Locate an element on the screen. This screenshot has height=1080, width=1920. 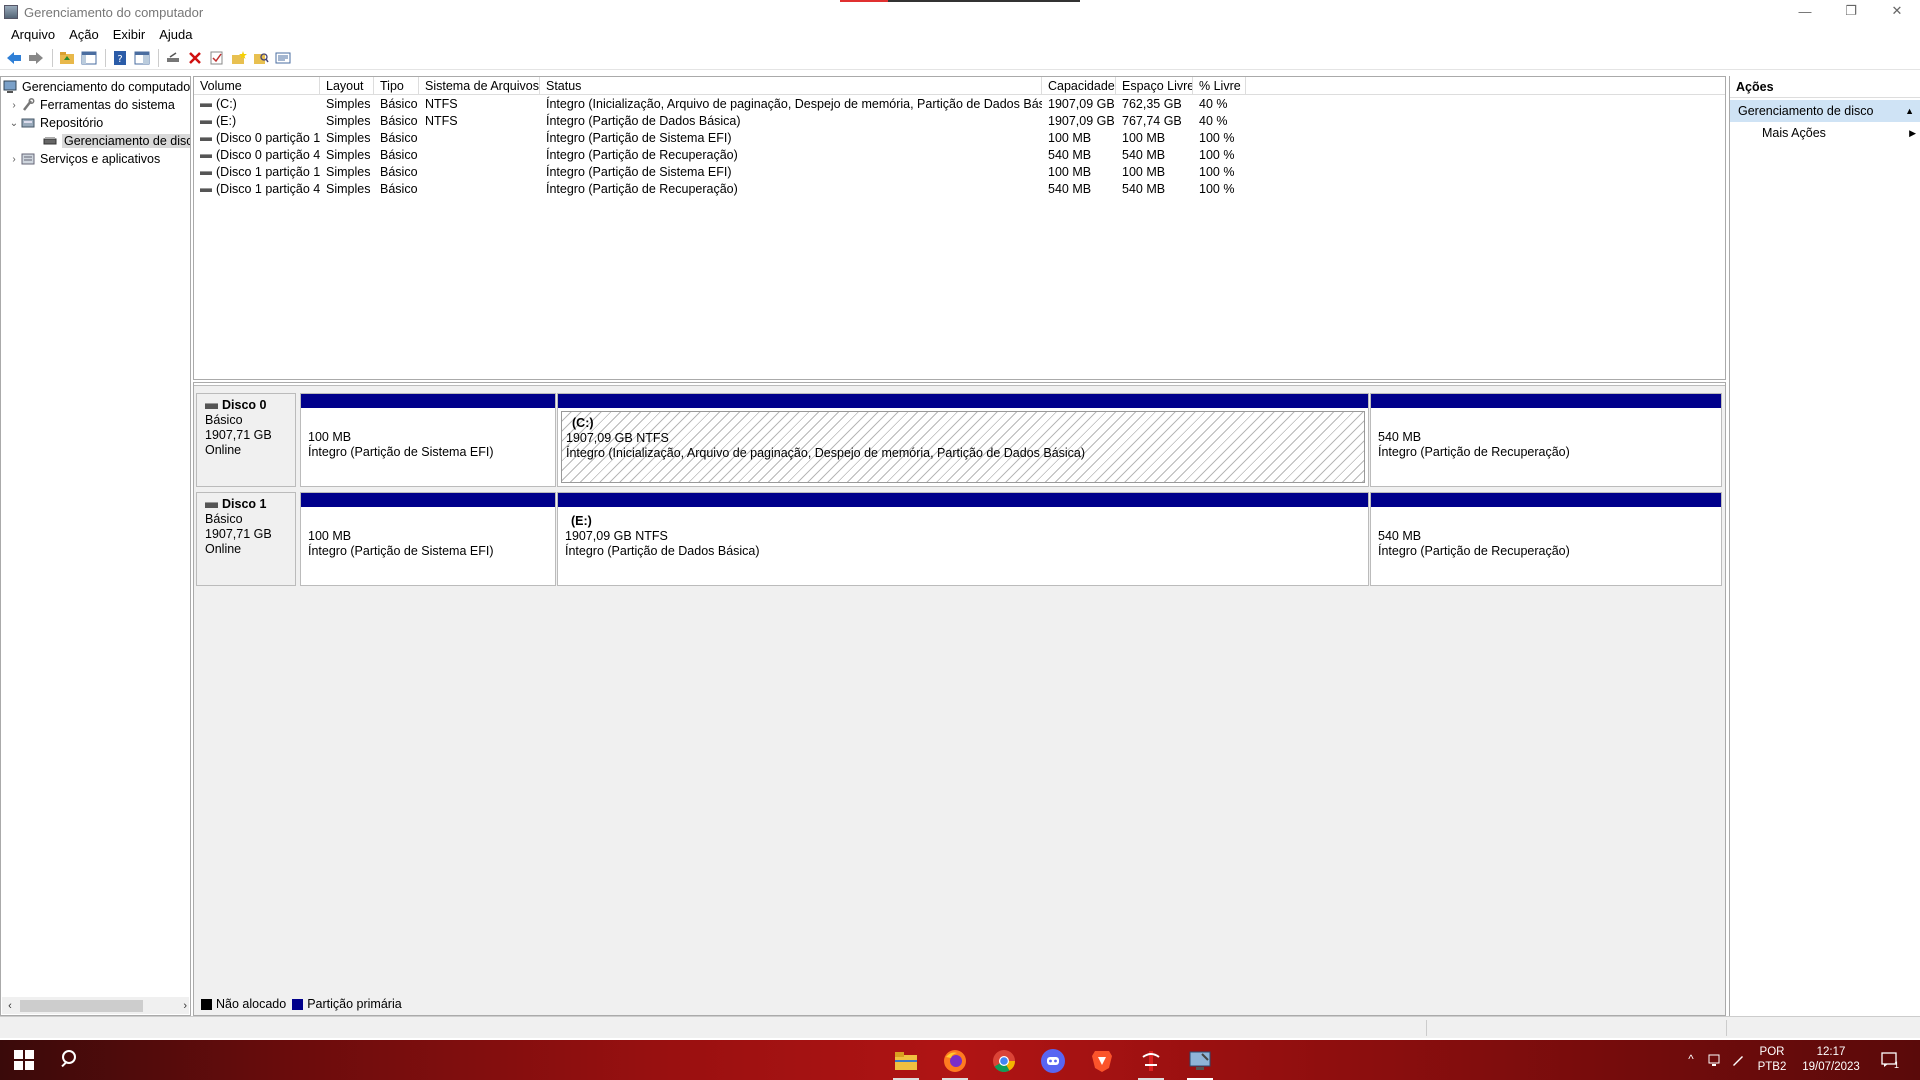
tree-item-servicos: › Serviços e aplicativos is located at coordinates (83, 159).